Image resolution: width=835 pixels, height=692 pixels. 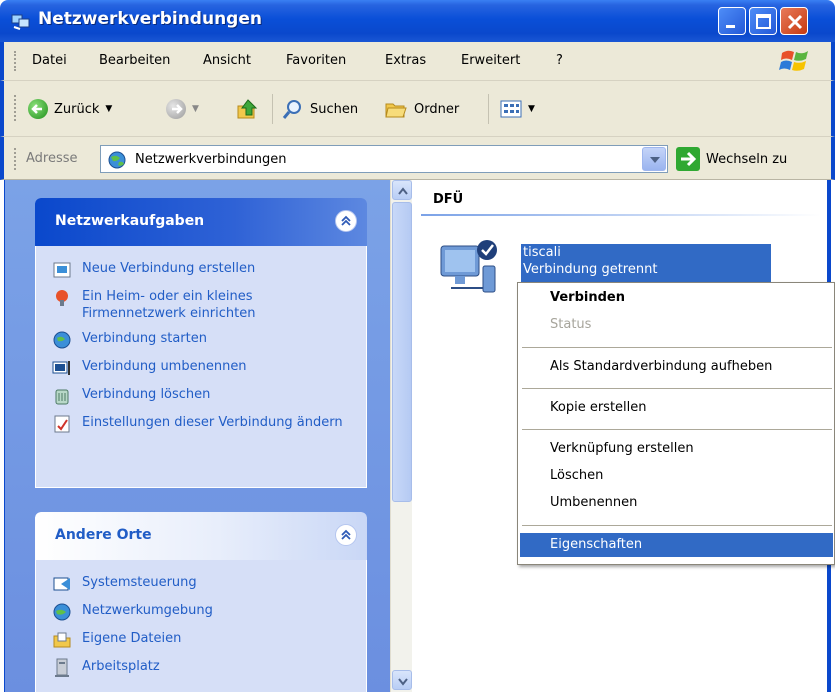 I want to click on task-label: Verbindung löschen, so click(x=146, y=394).